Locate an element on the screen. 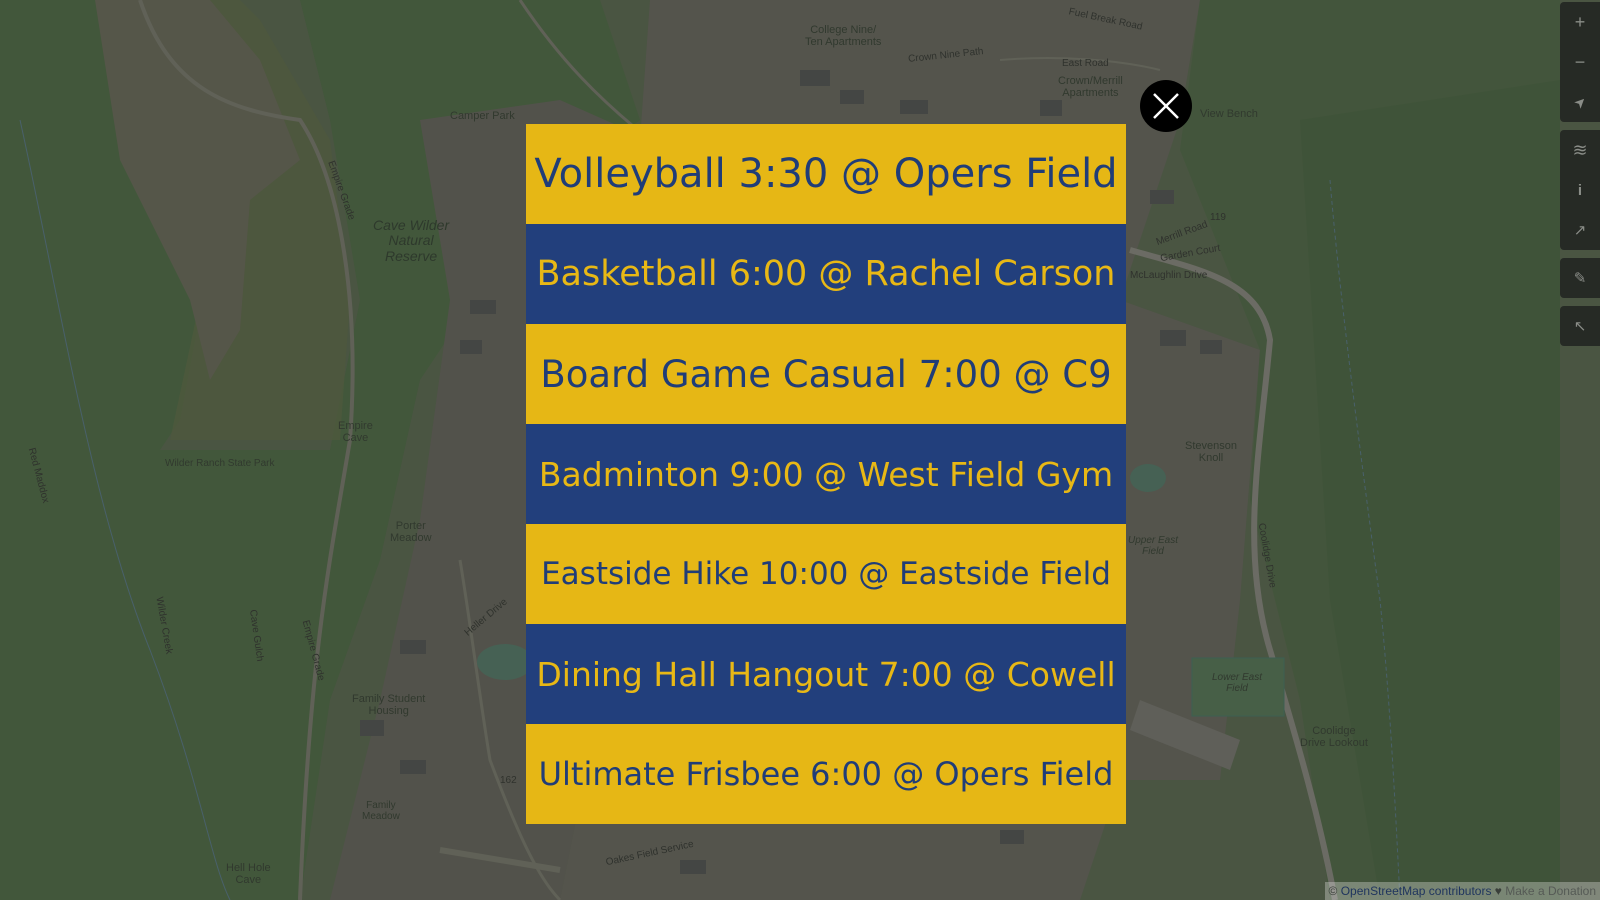 The image size is (1600, 900). copyright-text: © is located at coordinates (1334, 891).